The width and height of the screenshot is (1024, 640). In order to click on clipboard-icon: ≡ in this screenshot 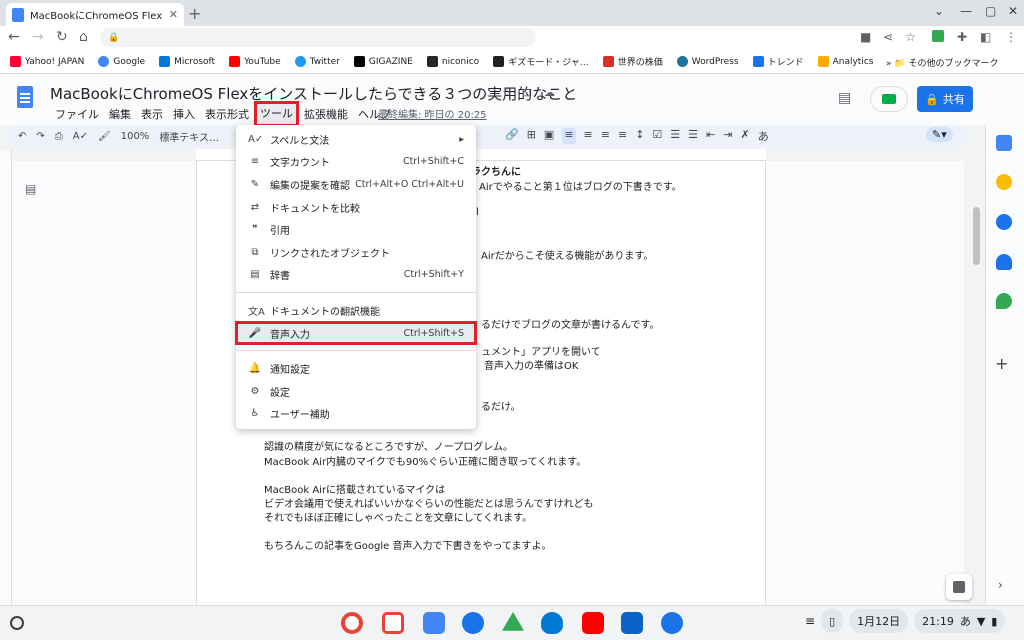, I will do `click(810, 621)`.